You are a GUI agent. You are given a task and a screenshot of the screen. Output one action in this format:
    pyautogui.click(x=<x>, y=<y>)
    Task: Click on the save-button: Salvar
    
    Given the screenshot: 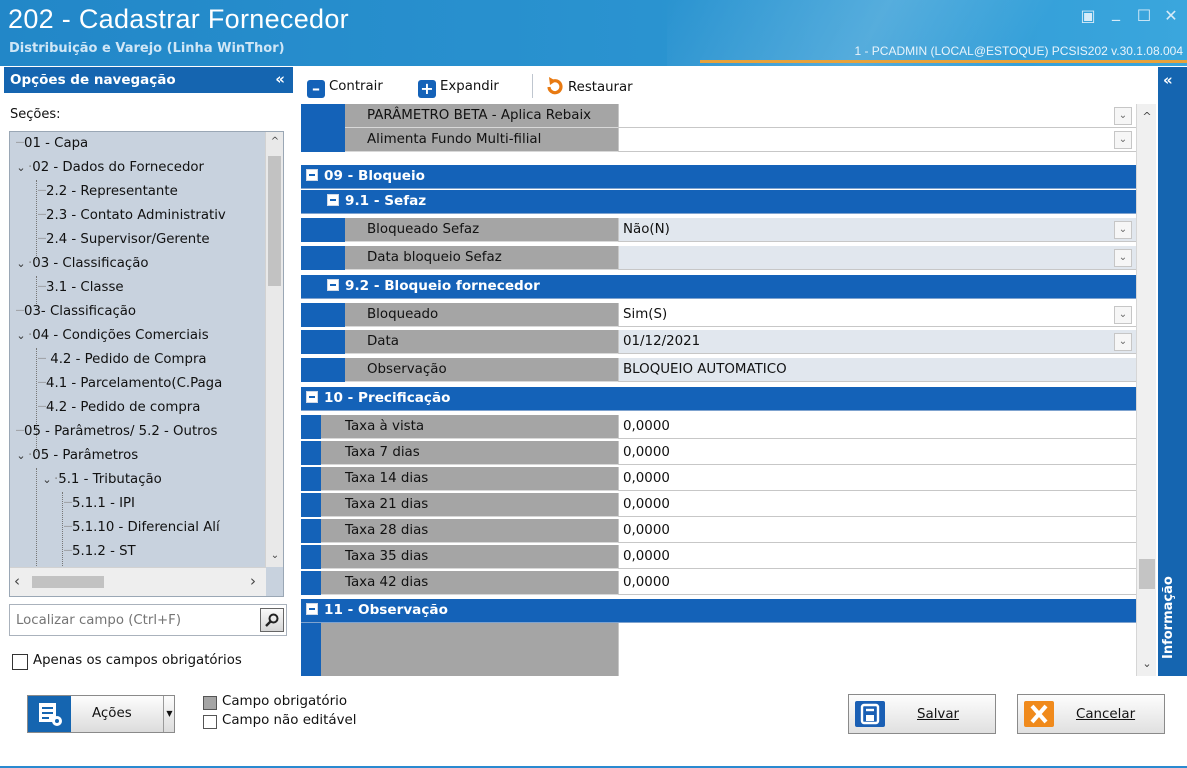 What is the action you would take?
    pyautogui.click(x=922, y=714)
    